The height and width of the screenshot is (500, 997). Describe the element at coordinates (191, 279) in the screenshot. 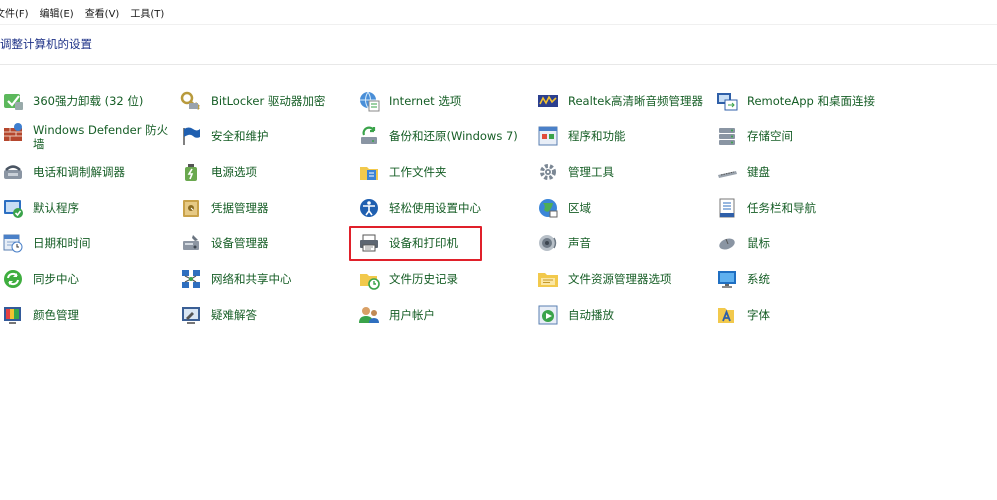

I see `network-icon` at that location.